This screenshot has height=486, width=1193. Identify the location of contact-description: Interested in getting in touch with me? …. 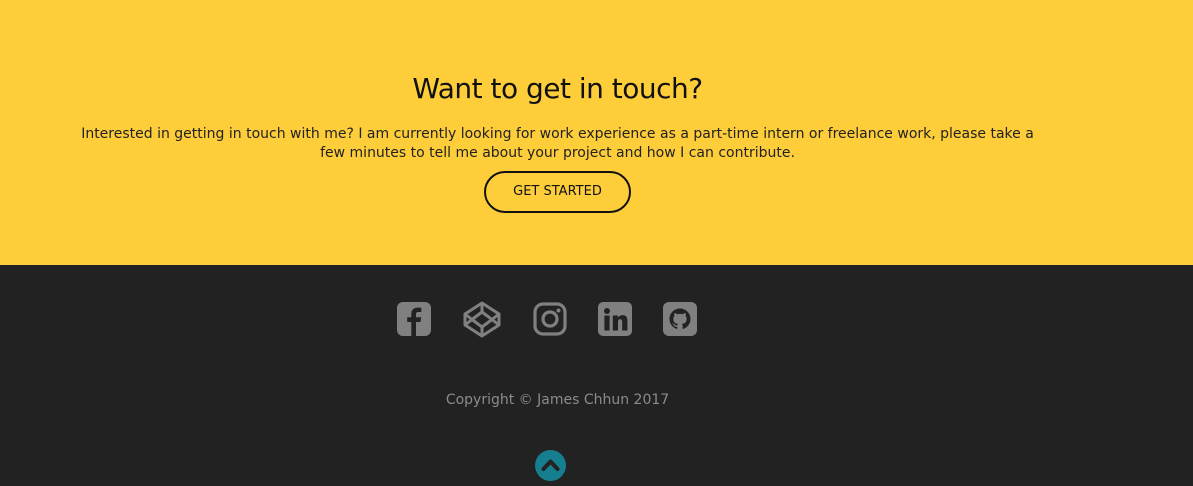
(557, 143).